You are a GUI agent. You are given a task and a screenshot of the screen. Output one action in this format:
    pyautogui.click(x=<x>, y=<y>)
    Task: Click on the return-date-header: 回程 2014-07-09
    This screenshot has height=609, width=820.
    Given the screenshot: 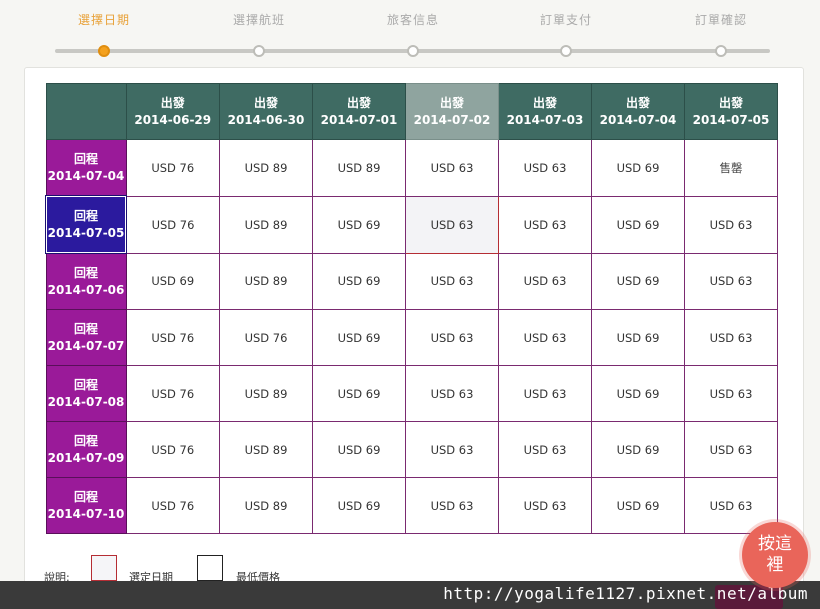 What is the action you would take?
    pyautogui.click(x=86, y=449)
    